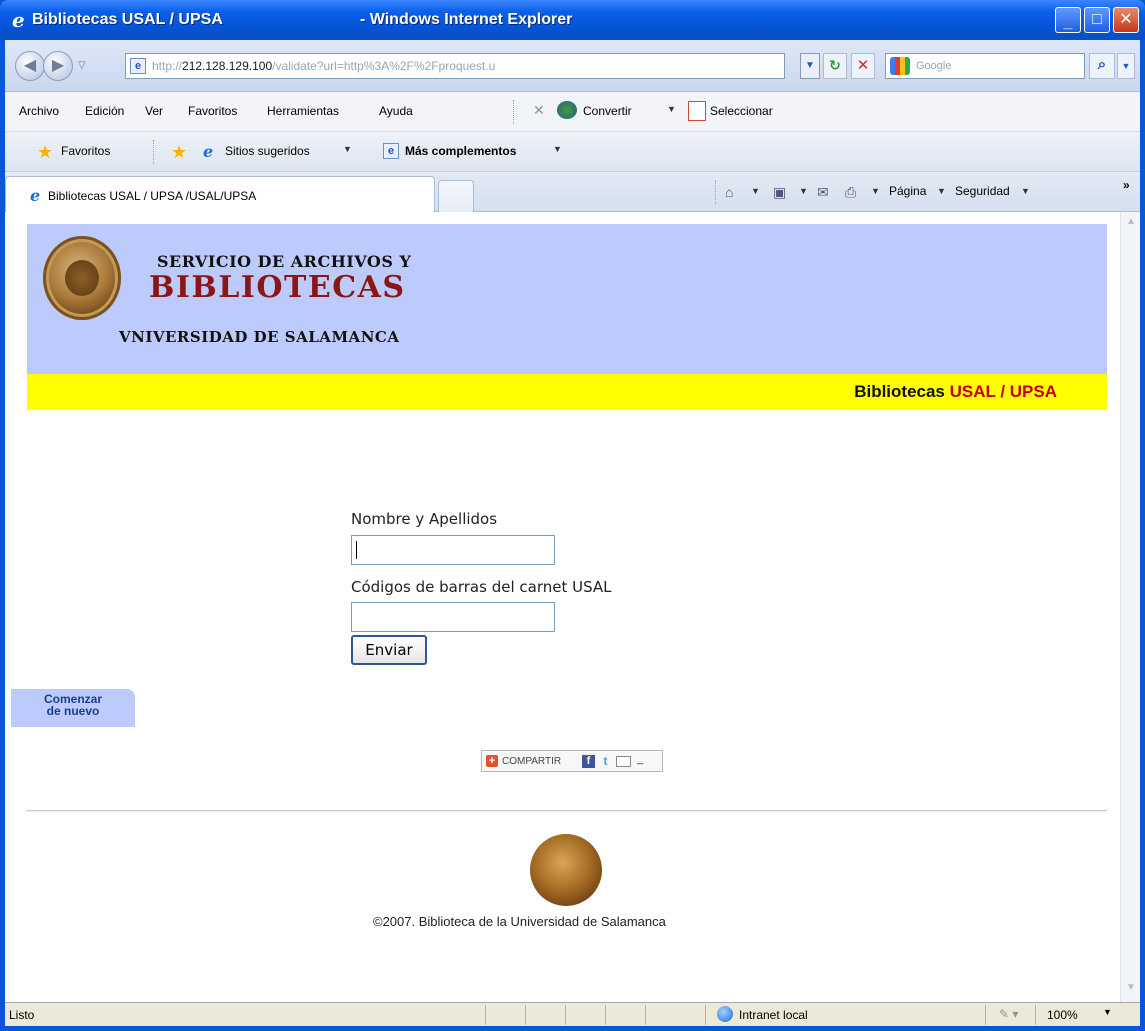 The width and height of the screenshot is (1145, 1031). Describe the element at coordinates (347, 149) in the screenshot. I see `suggested-dropdown-icon: ▼` at that location.